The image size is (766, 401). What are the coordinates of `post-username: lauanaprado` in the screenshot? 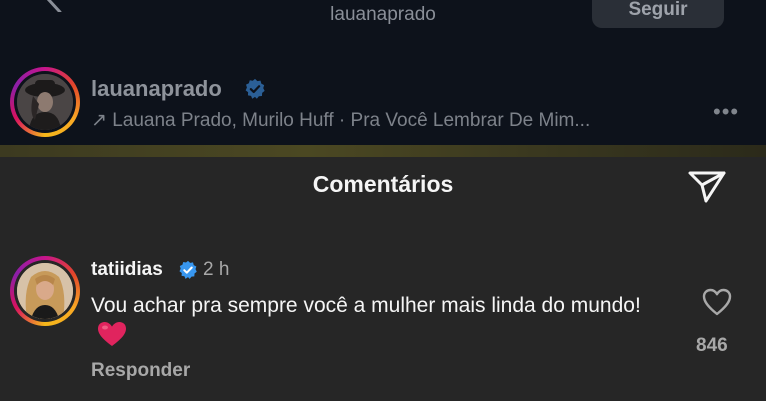 It's located at (156, 89).